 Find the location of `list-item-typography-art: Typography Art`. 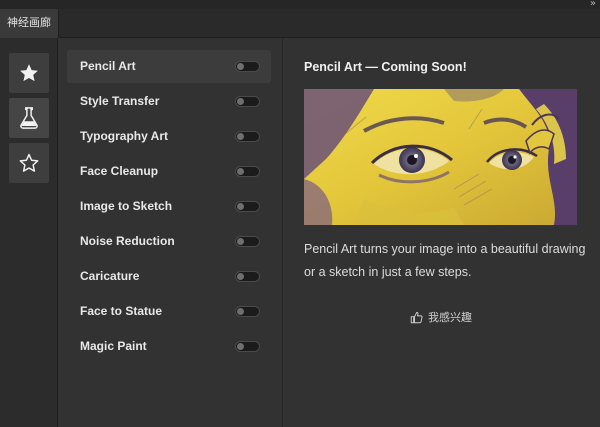

list-item-typography-art: Typography Art is located at coordinates (169, 136).